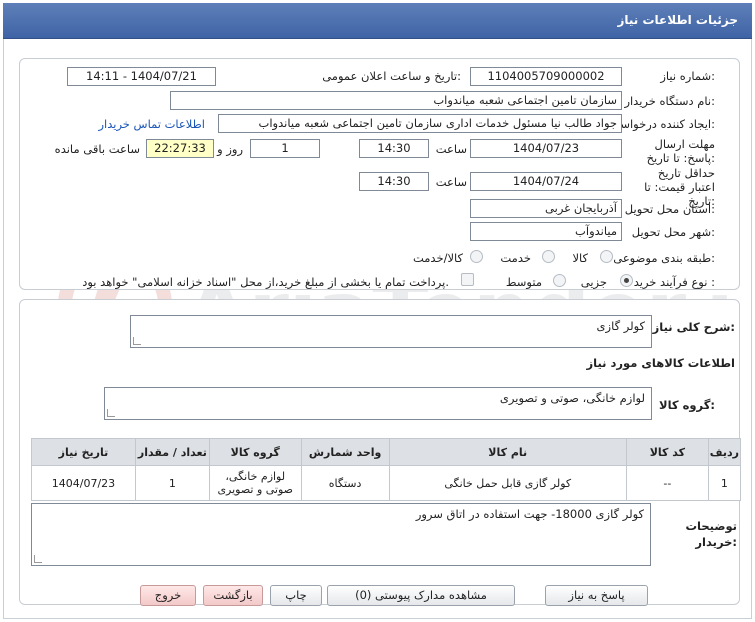 Image resolution: width=755 pixels, height=622 pixels. I want to click on goods-group-label: گروه کالا:, so click(687, 405).